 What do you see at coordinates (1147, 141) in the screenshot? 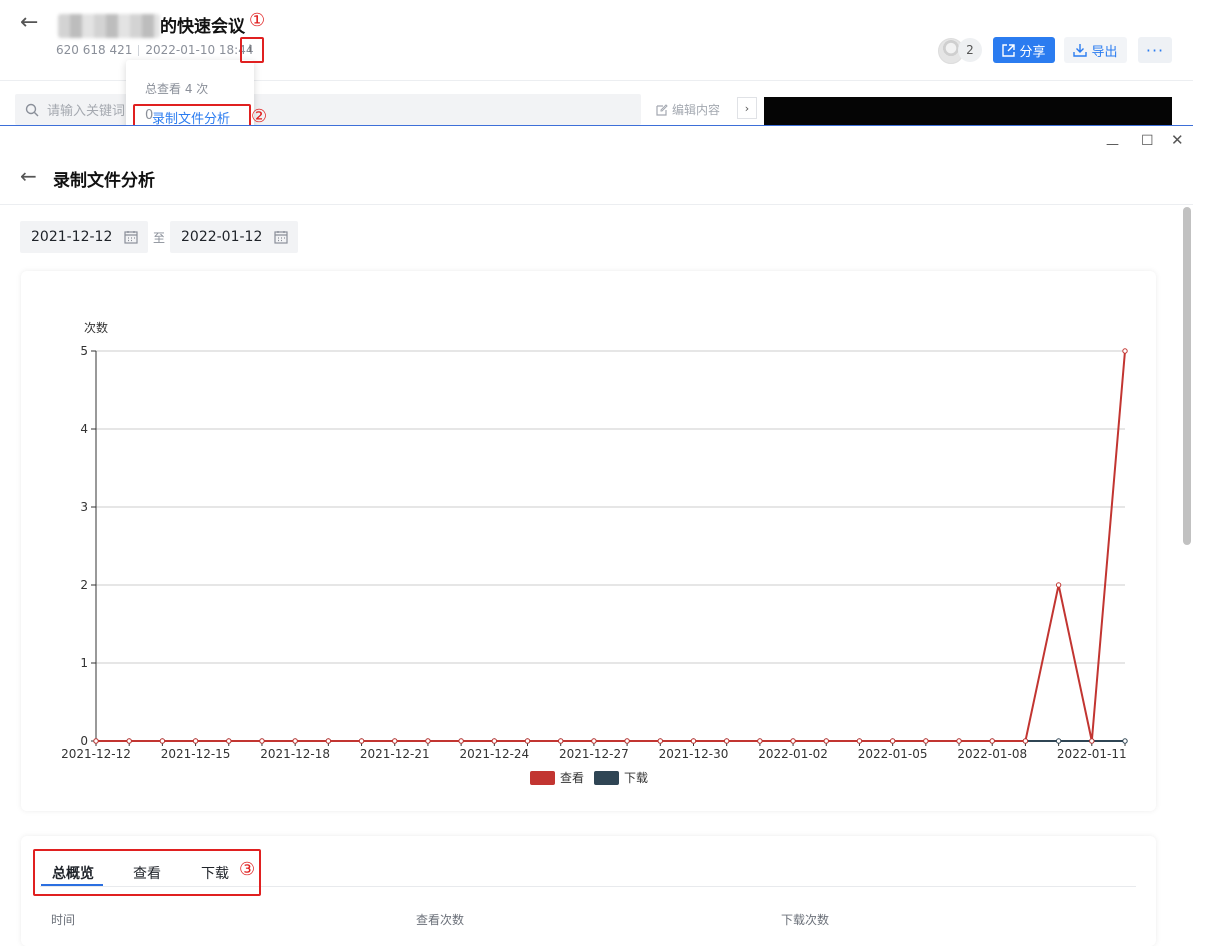
I see `maximize-icon: ☐` at bounding box center [1147, 141].